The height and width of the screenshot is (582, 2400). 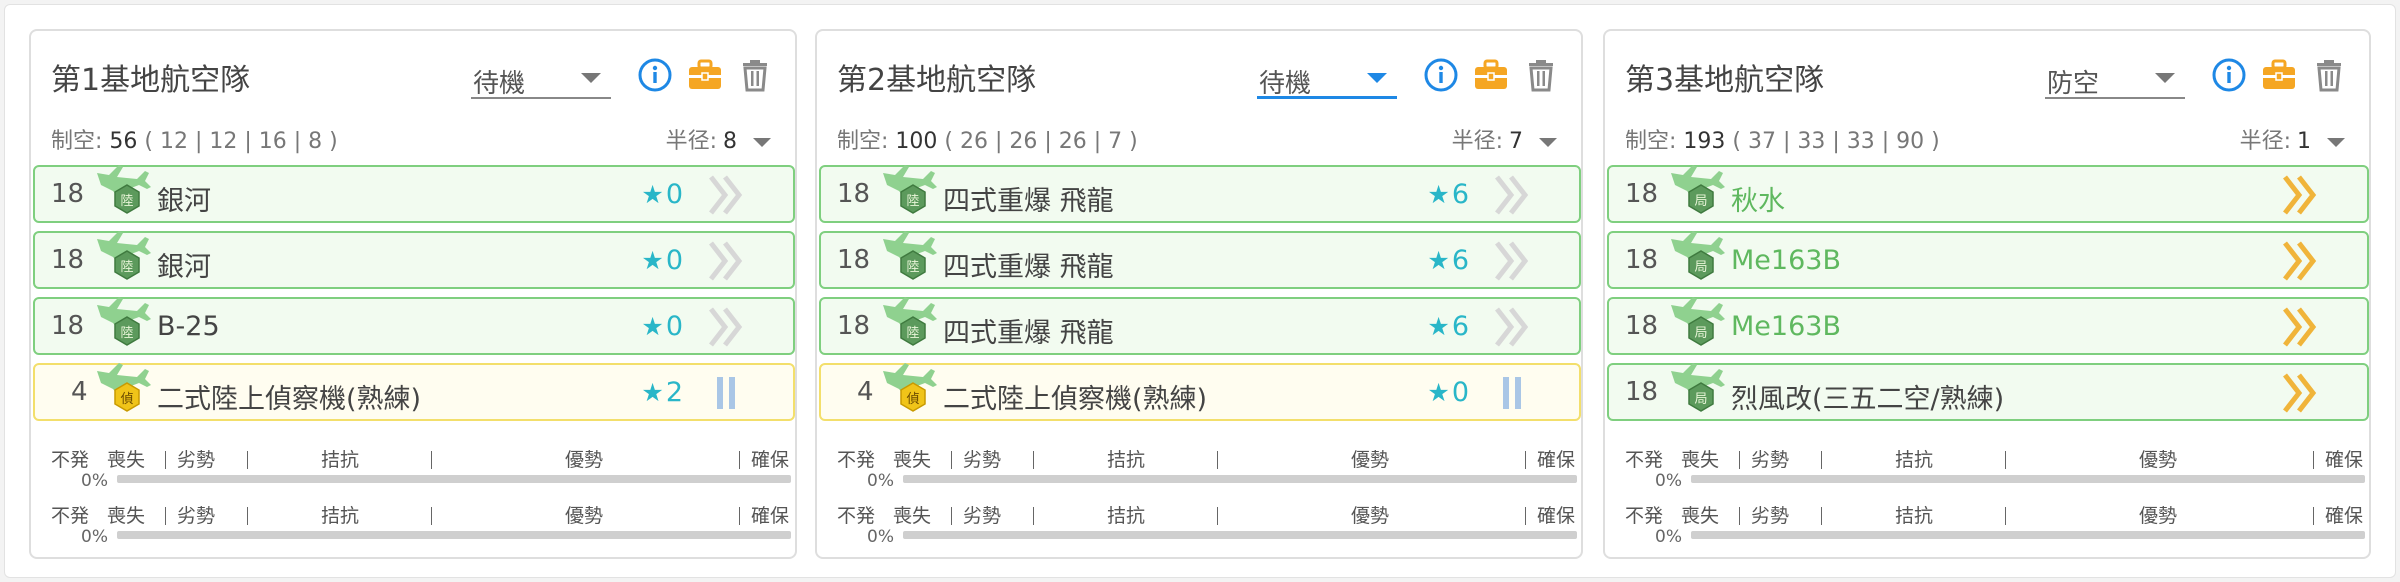 I want to click on star-value: 2, so click(x=674, y=392).